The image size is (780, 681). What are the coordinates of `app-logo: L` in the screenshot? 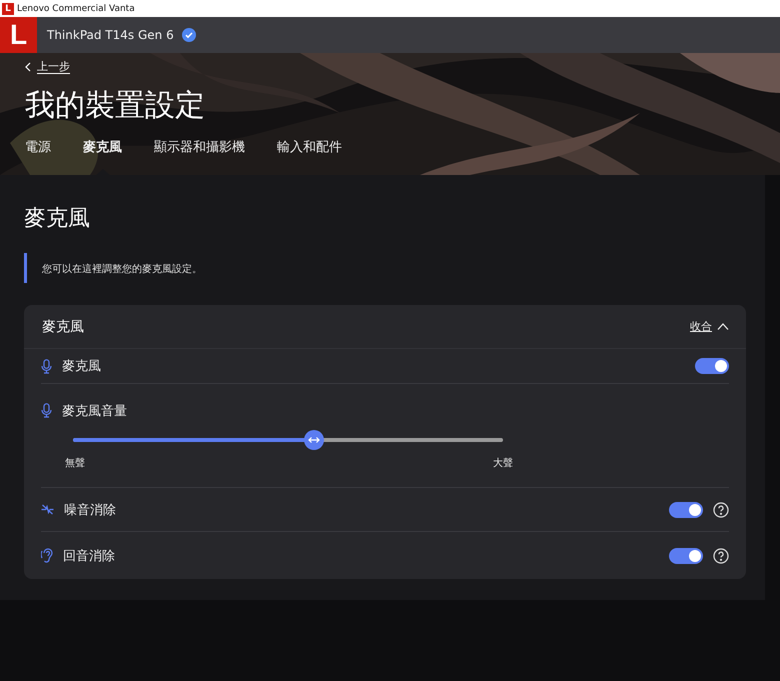 It's located at (18, 35).